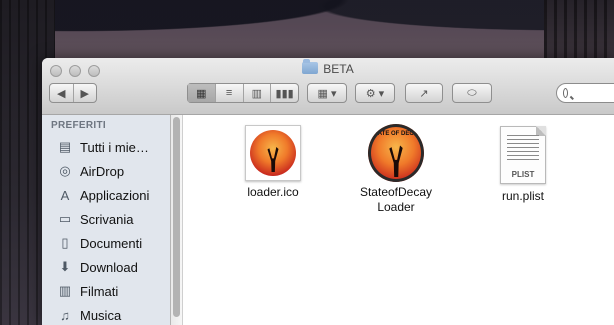 Image resolution: width=614 pixels, height=325 pixels. Describe the element at coordinates (523, 155) in the screenshot. I see `plist-file-icon: PLIST` at that location.